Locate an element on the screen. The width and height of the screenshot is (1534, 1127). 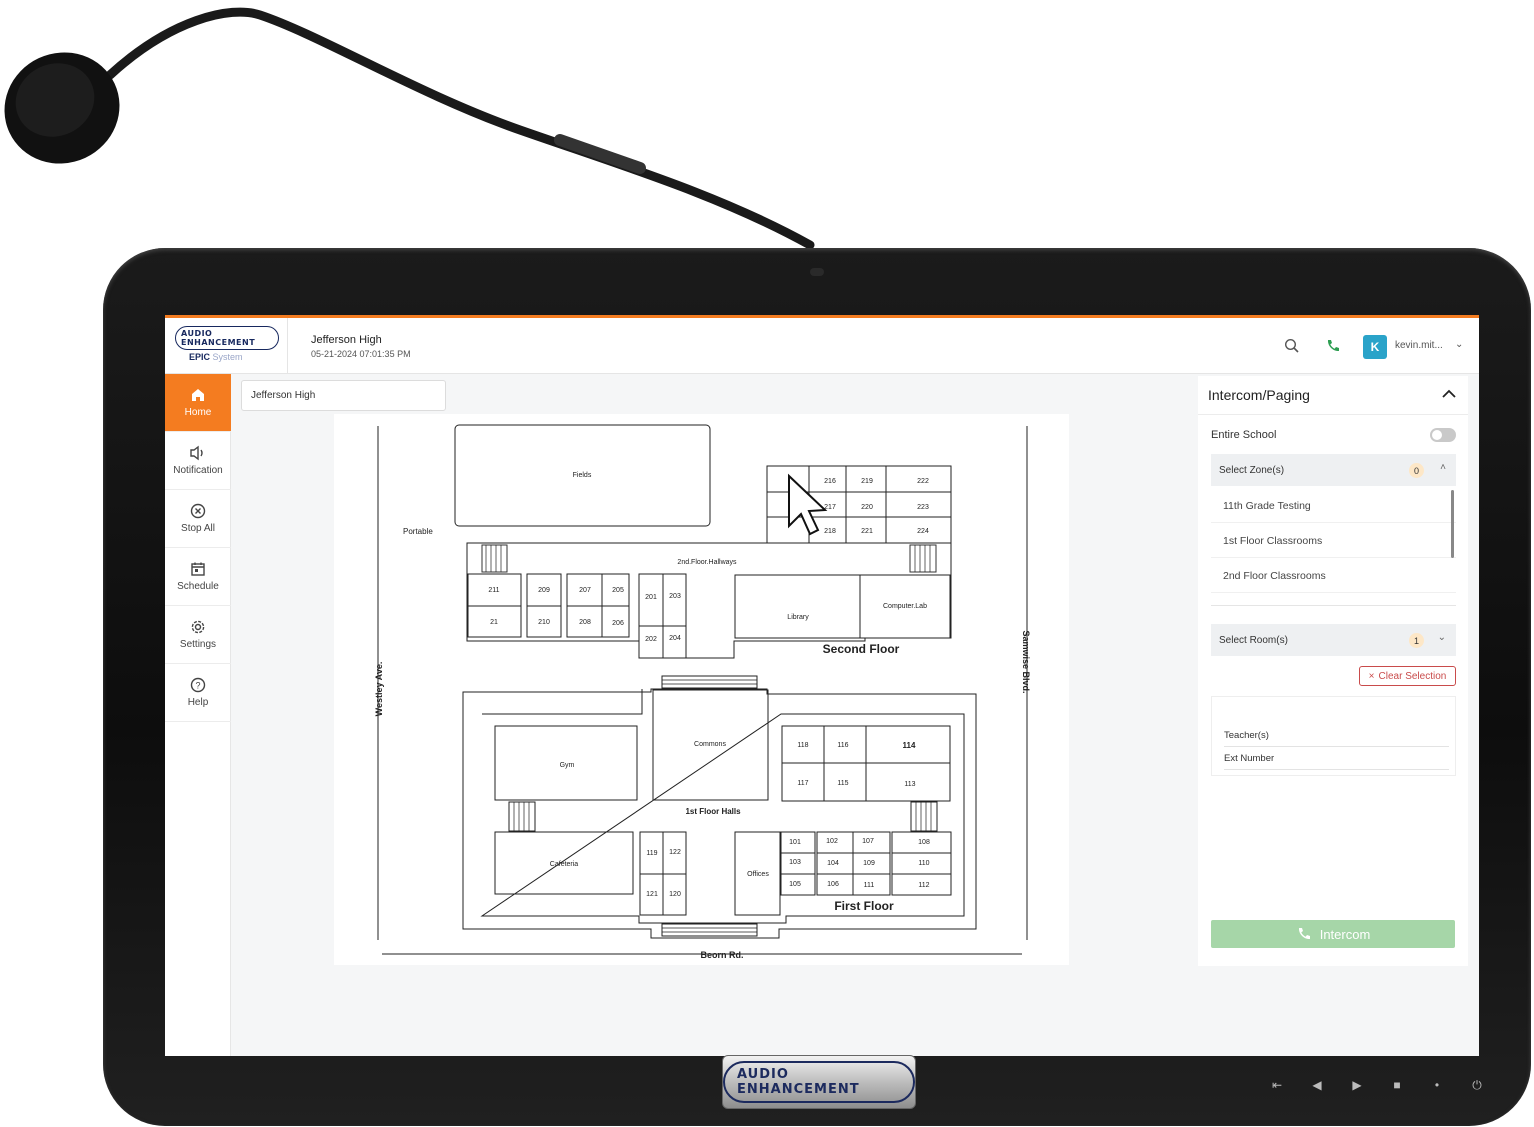
svg-text: 119 is located at coordinates (651, 853).